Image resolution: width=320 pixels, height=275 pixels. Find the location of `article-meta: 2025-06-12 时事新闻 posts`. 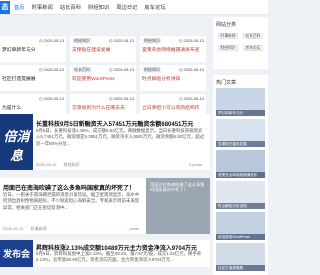

article-meta: 2025-06-12 时事新闻 posts is located at coordinates (73, 229).